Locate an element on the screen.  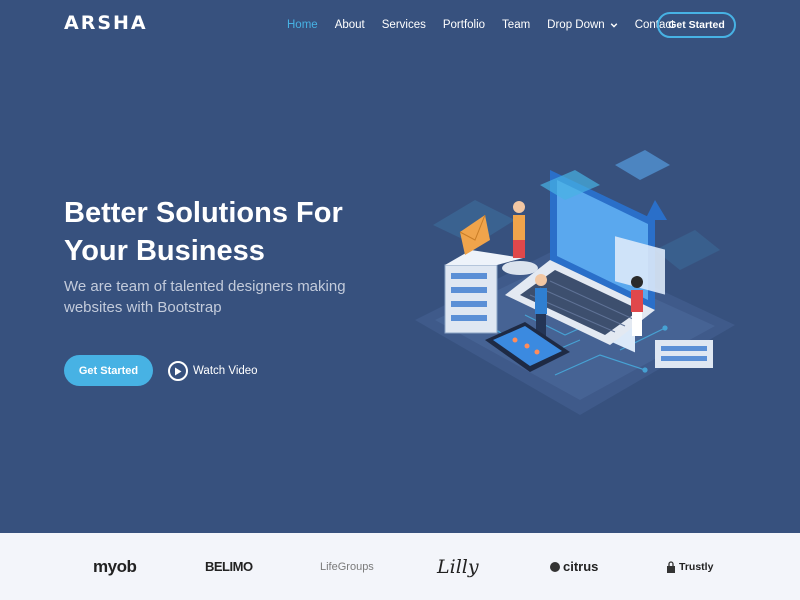
nav-dropdown: Drop Down is located at coordinates (582, 25).